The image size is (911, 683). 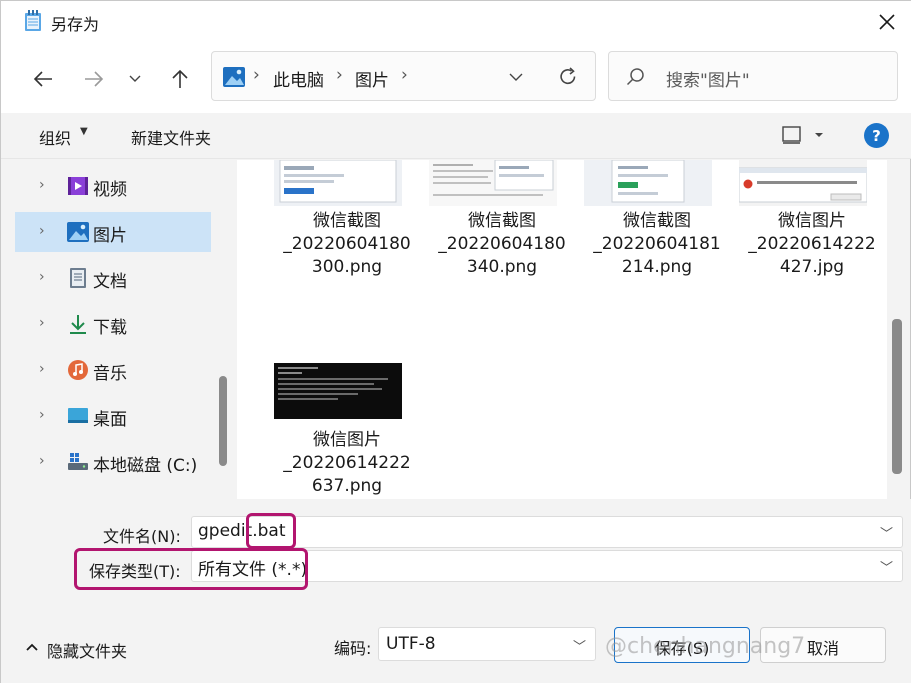 I want to click on breadcrumb-pictures: 图片, so click(x=372, y=78).